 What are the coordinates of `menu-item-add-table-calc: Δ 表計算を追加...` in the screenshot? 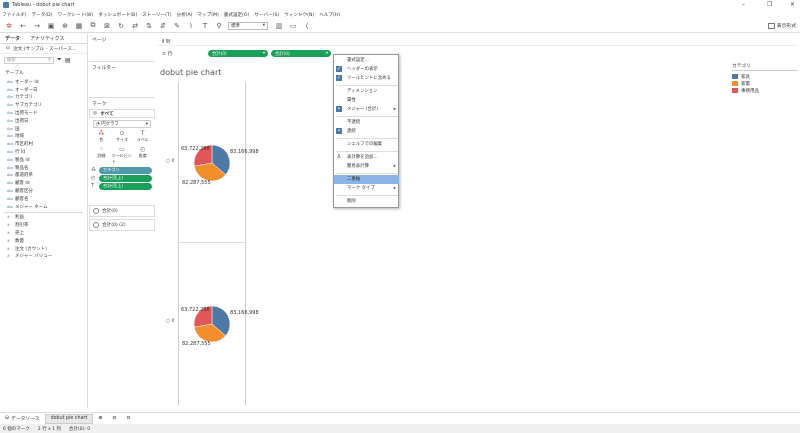 It's located at (366, 157).